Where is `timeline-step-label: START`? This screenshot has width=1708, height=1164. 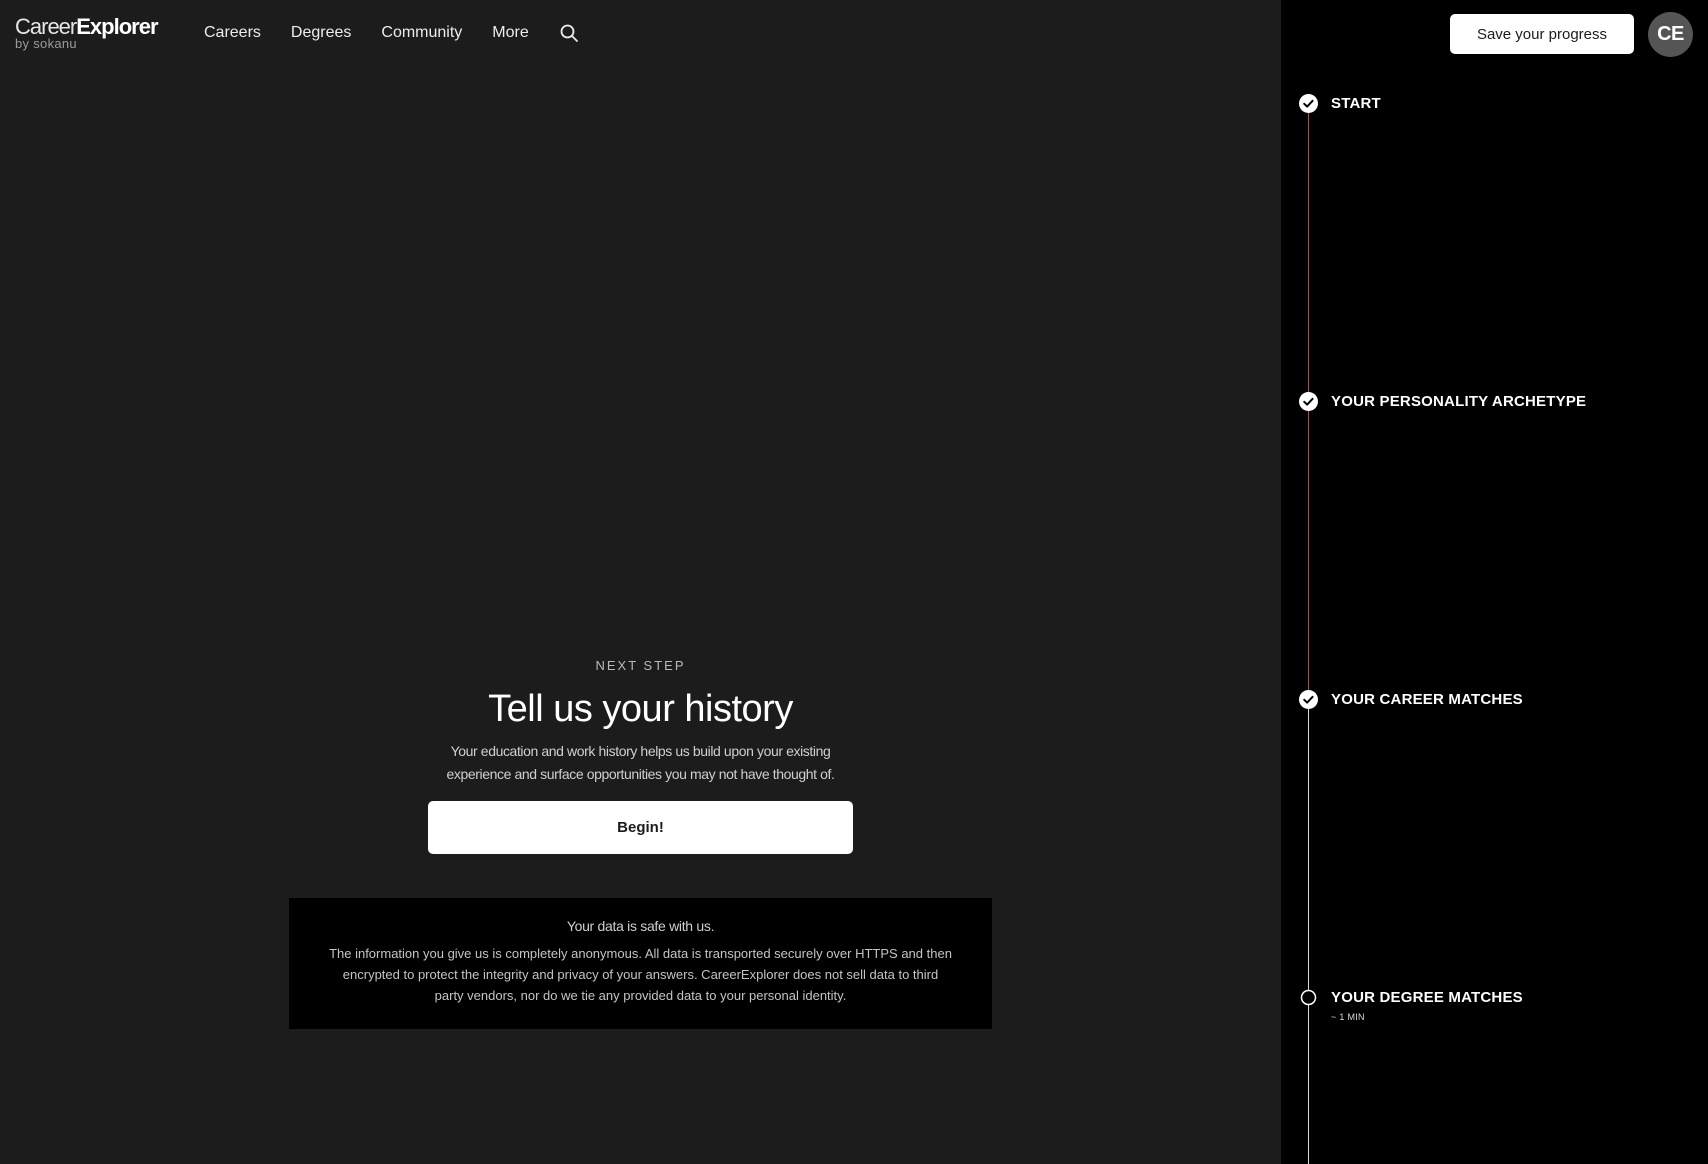
timeline-step-label: START is located at coordinates (1356, 103).